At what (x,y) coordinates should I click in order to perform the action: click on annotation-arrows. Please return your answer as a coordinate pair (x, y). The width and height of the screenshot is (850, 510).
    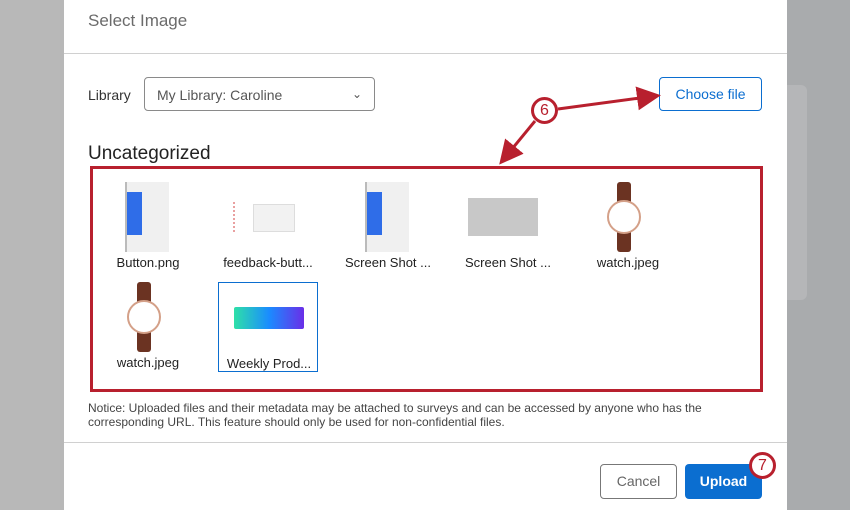
    Looking at the image, I should click on (580, 125).